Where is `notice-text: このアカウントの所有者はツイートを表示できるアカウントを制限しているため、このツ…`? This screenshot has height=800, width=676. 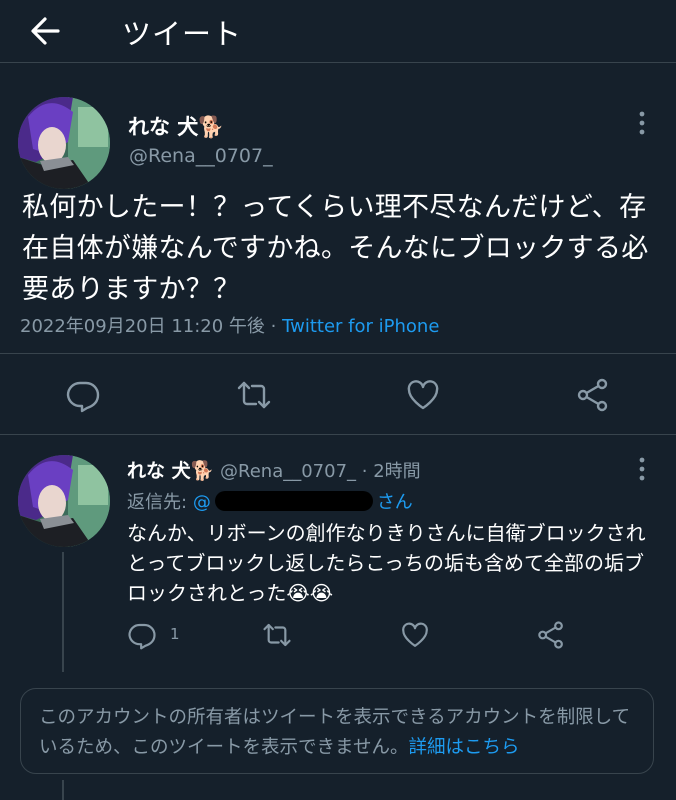
notice-text: このアカウントの所有者はツイートを表示できるアカウントを制限しているため、このツ… is located at coordinates (335, 732).